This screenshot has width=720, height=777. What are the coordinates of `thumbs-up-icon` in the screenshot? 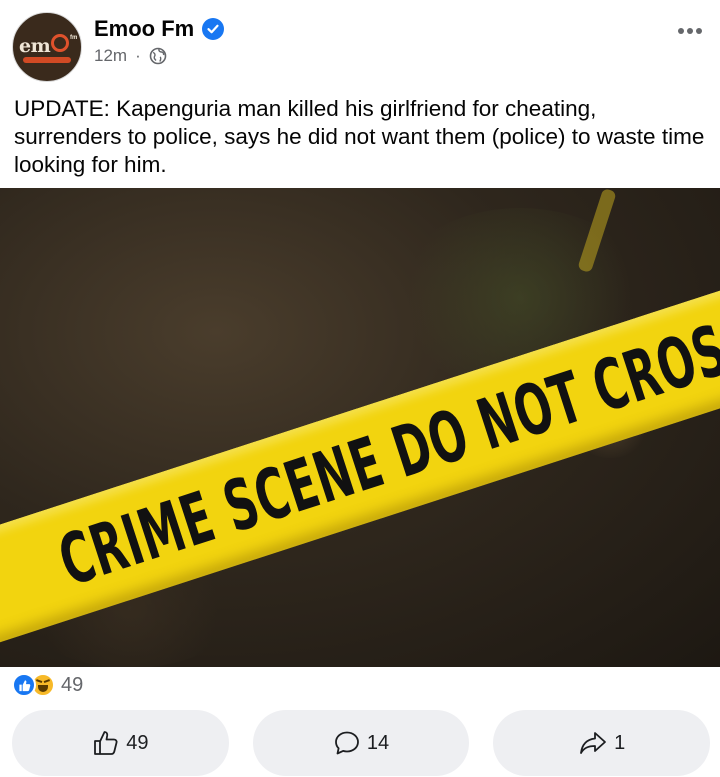 It's located at (106, 743).